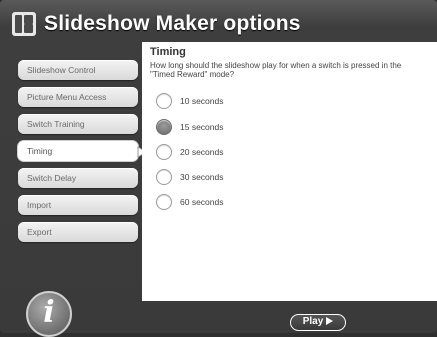 The width and height of the screenshot is (437, 337). Describe the element at coordinates (202, 101) in the screenshot. I see `option-label: 10 seconds` at that location.